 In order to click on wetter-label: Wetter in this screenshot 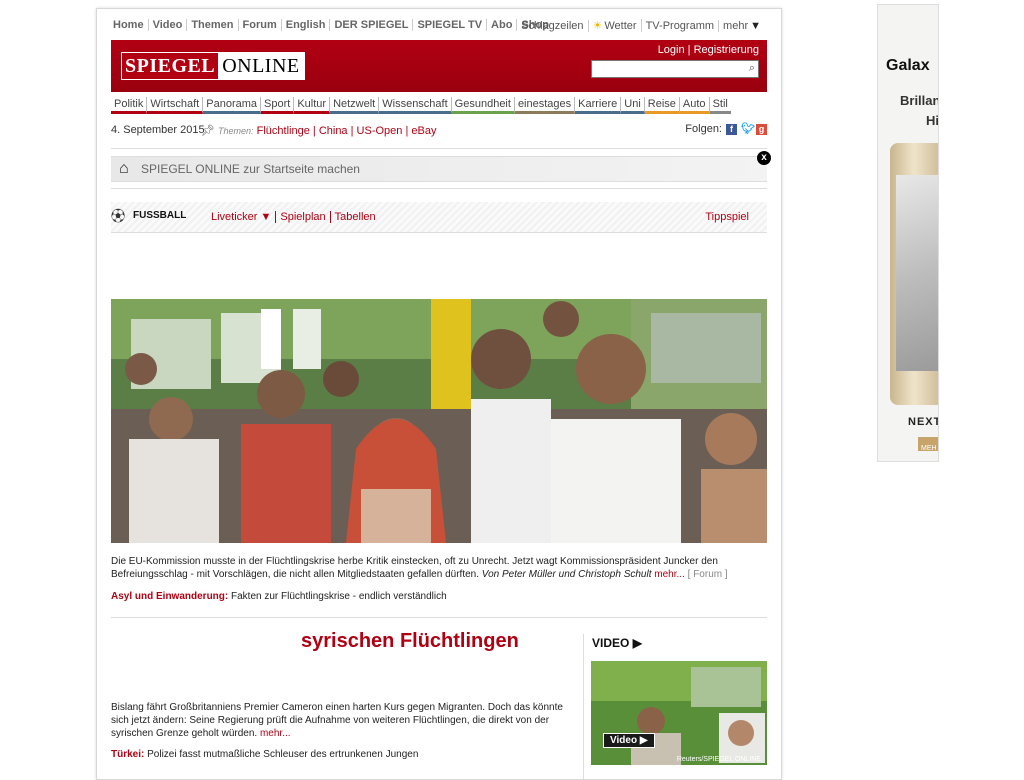, I will do `click(620, 26)`.